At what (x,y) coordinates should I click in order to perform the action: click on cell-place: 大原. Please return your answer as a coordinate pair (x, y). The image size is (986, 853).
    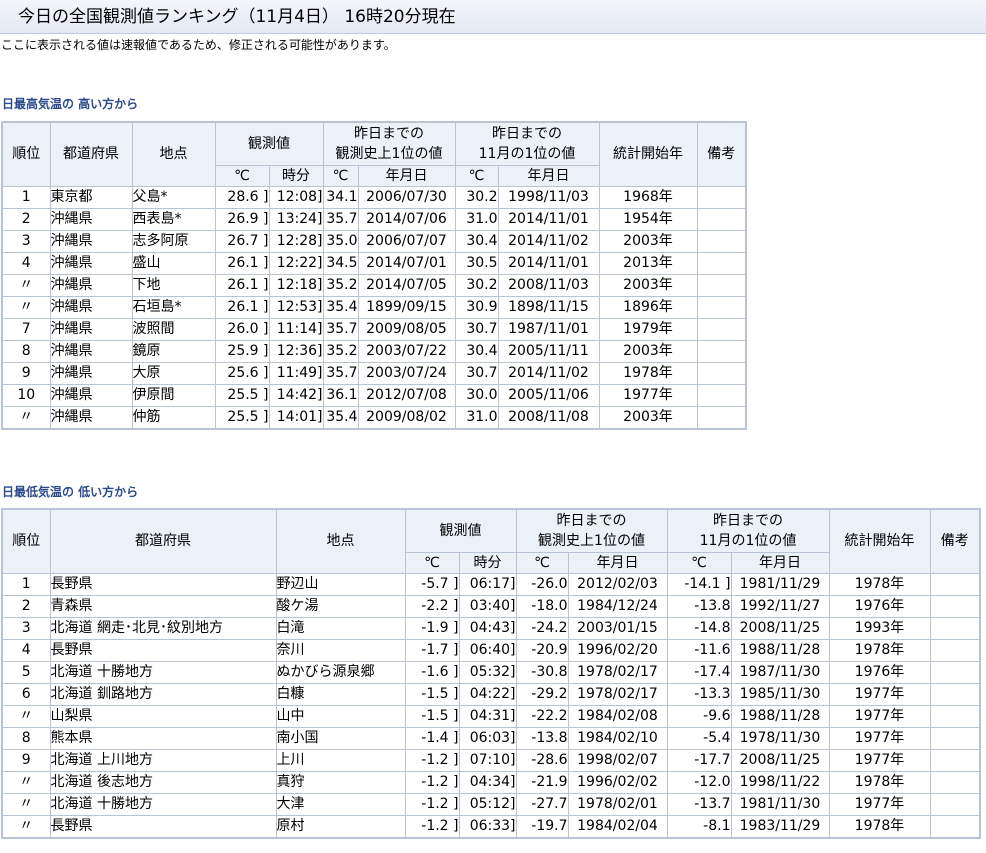
    Looking at the image, I should click on (173, 373).